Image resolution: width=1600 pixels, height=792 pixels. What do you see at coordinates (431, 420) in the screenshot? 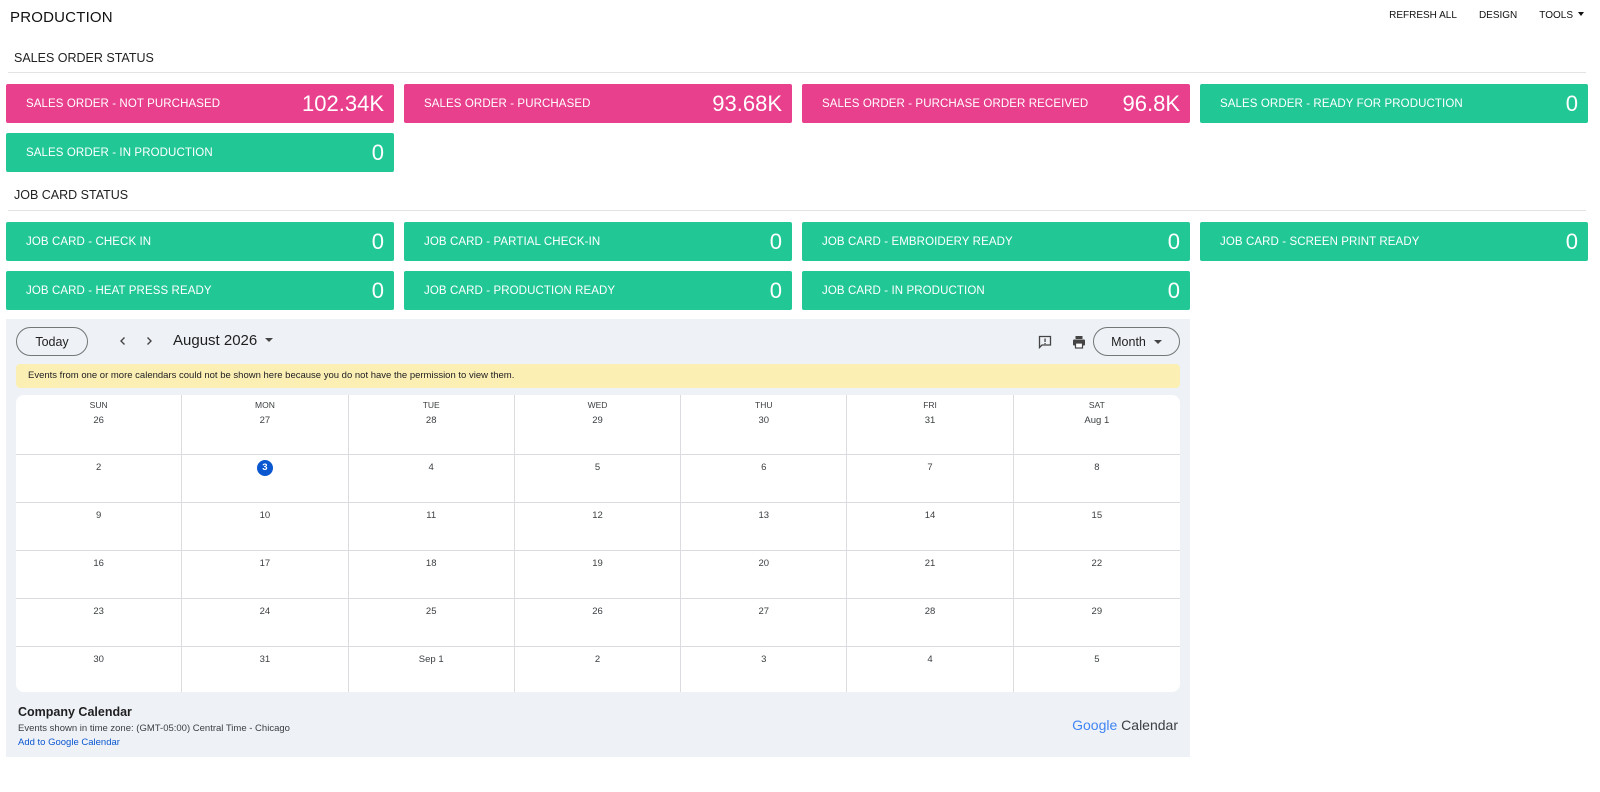
I see `date-number: 28` at bounding box center [431, 420].